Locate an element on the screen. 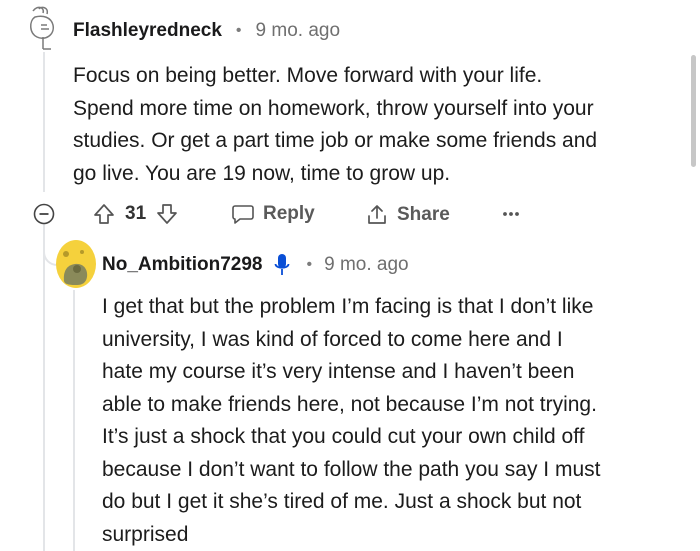  reply-label: Reply is located at coordinates (289, 213).